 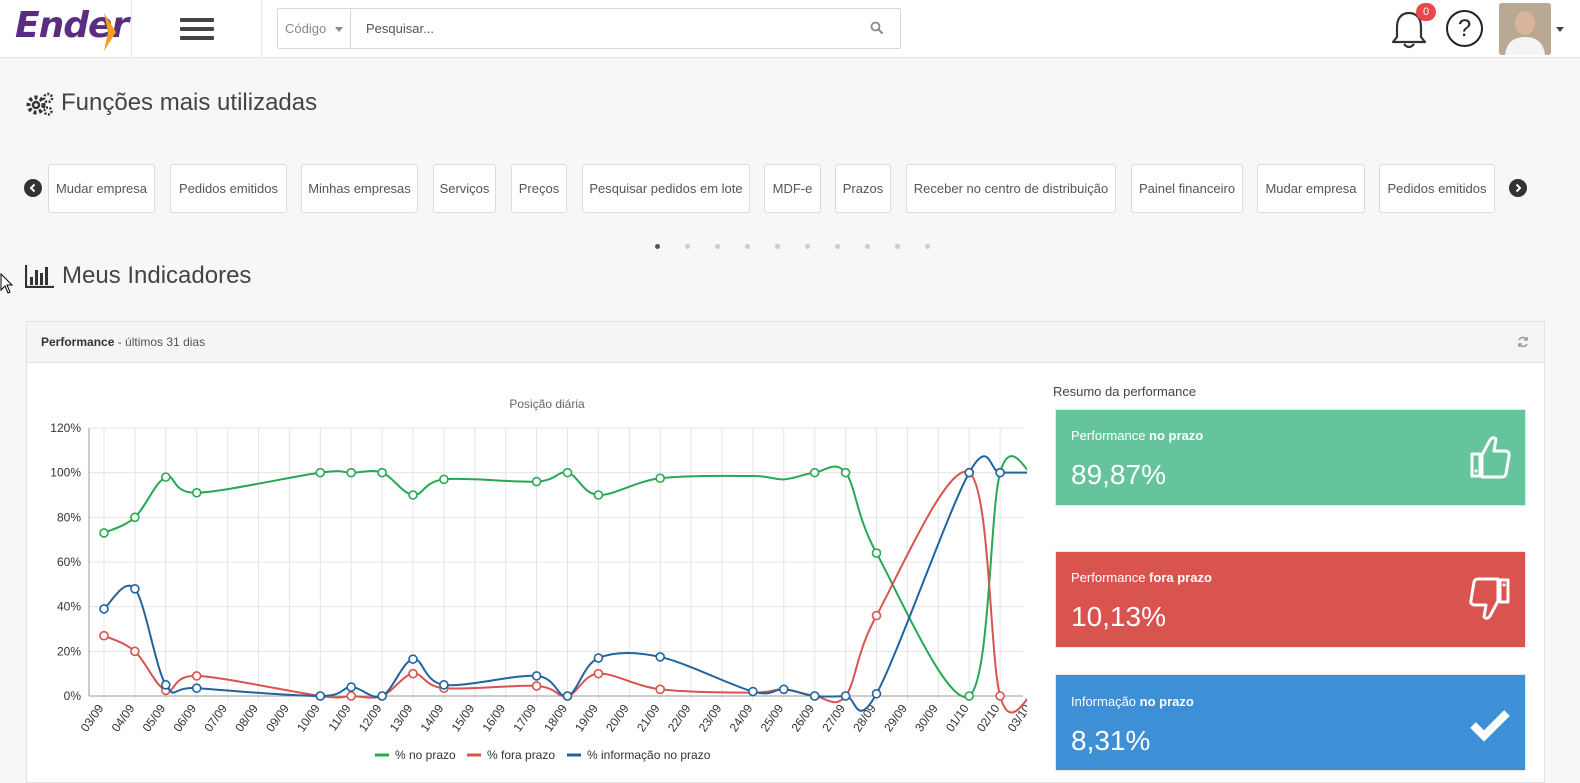 I want to click on card-value: 8,31%, so click(x=1111, y=740).